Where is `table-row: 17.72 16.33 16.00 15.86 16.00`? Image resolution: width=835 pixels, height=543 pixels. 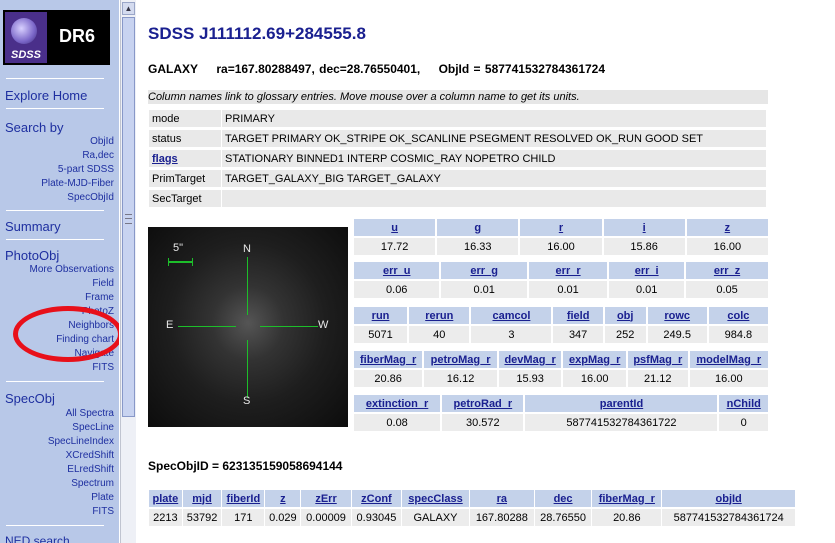
table-row: 17.72 16.33 16.00 15.86 16.00 is located at coordinates (561, 246).